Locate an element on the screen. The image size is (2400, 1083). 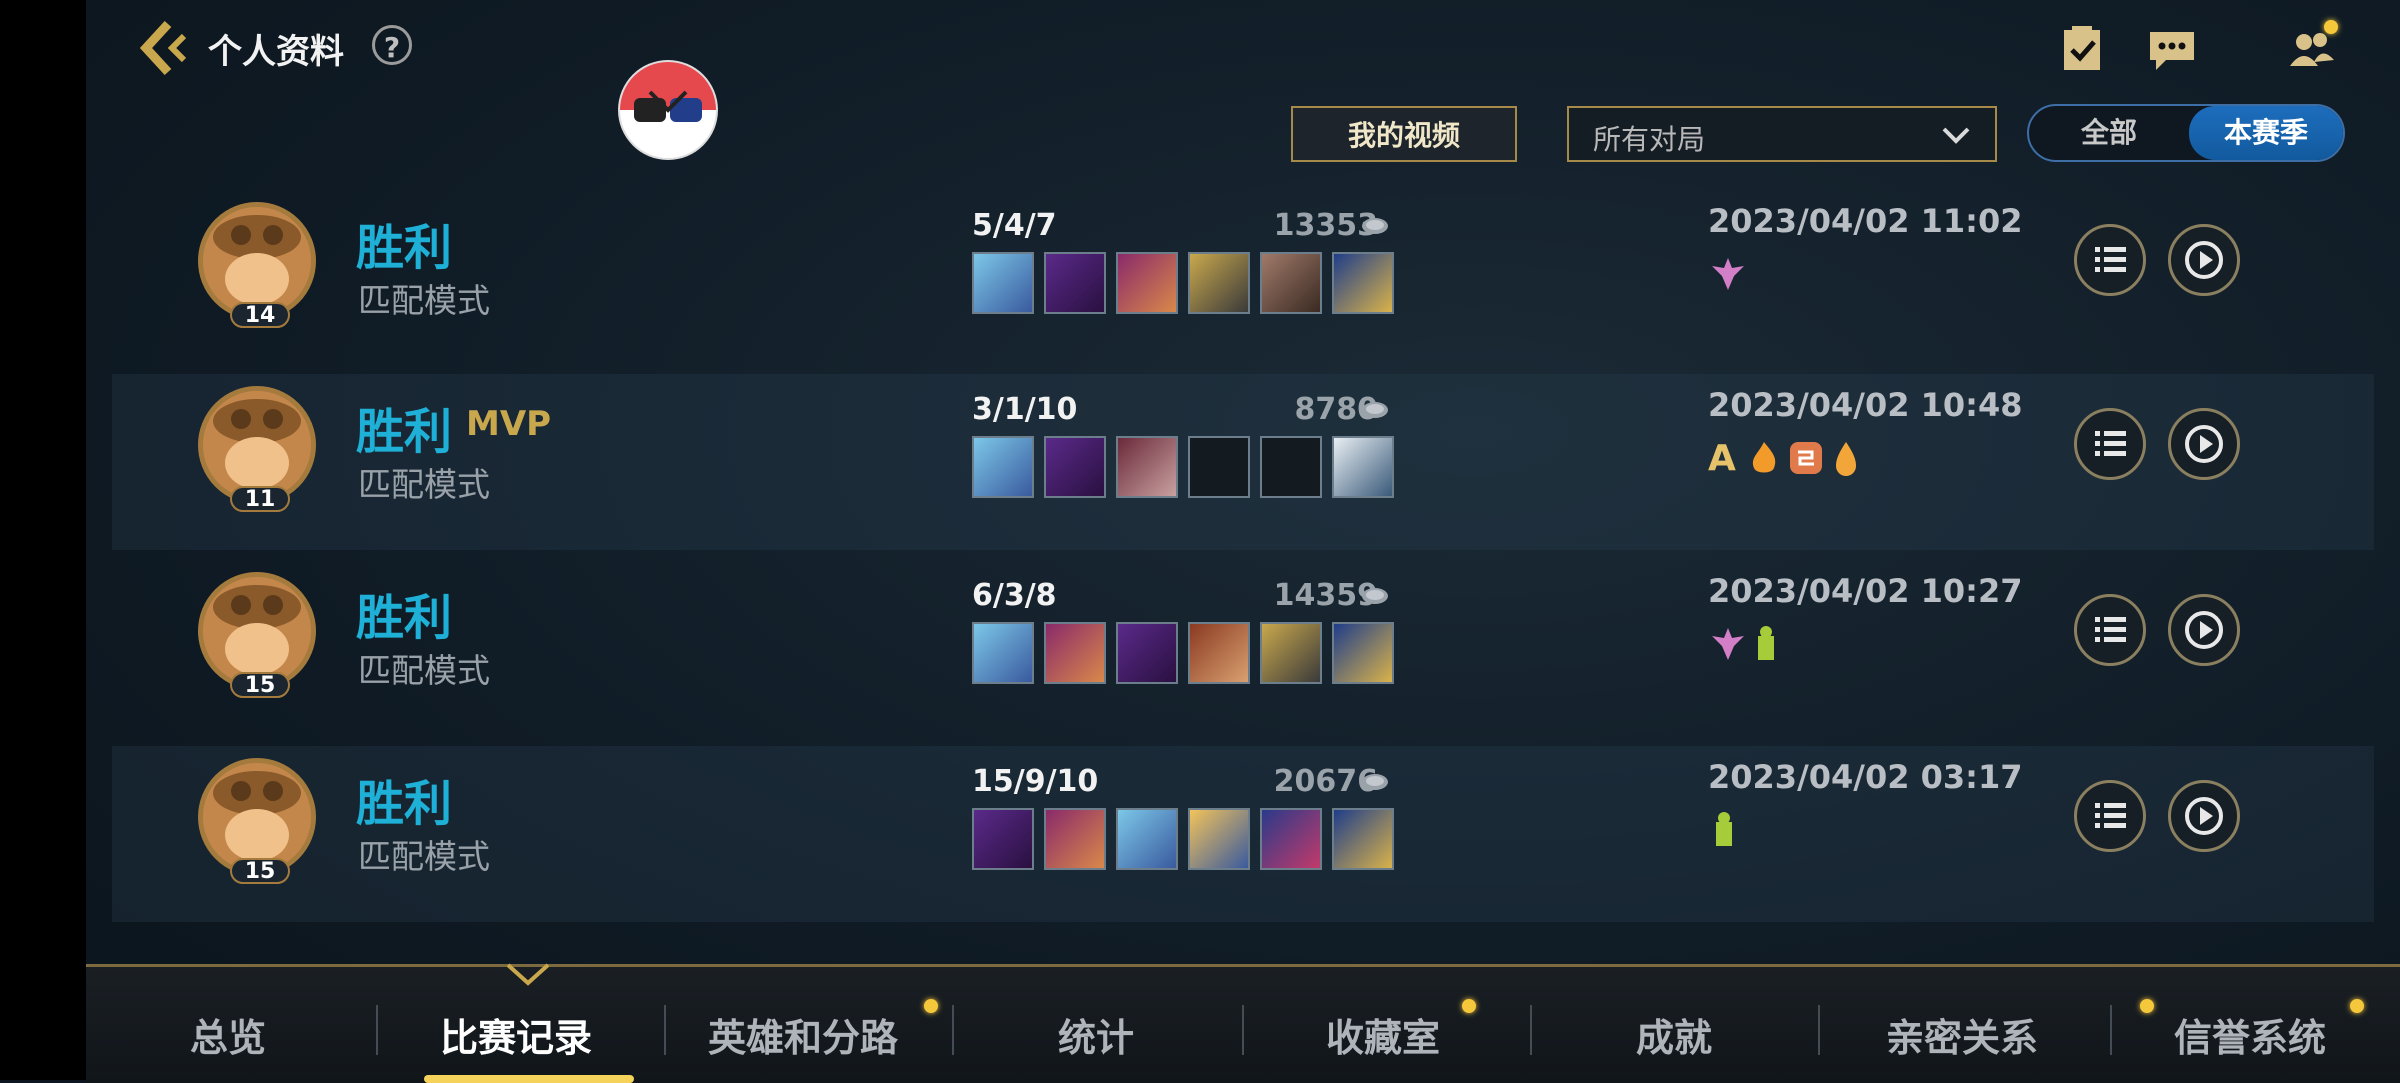
kda: 15/9/10 is located at coordinates (1035, 781).